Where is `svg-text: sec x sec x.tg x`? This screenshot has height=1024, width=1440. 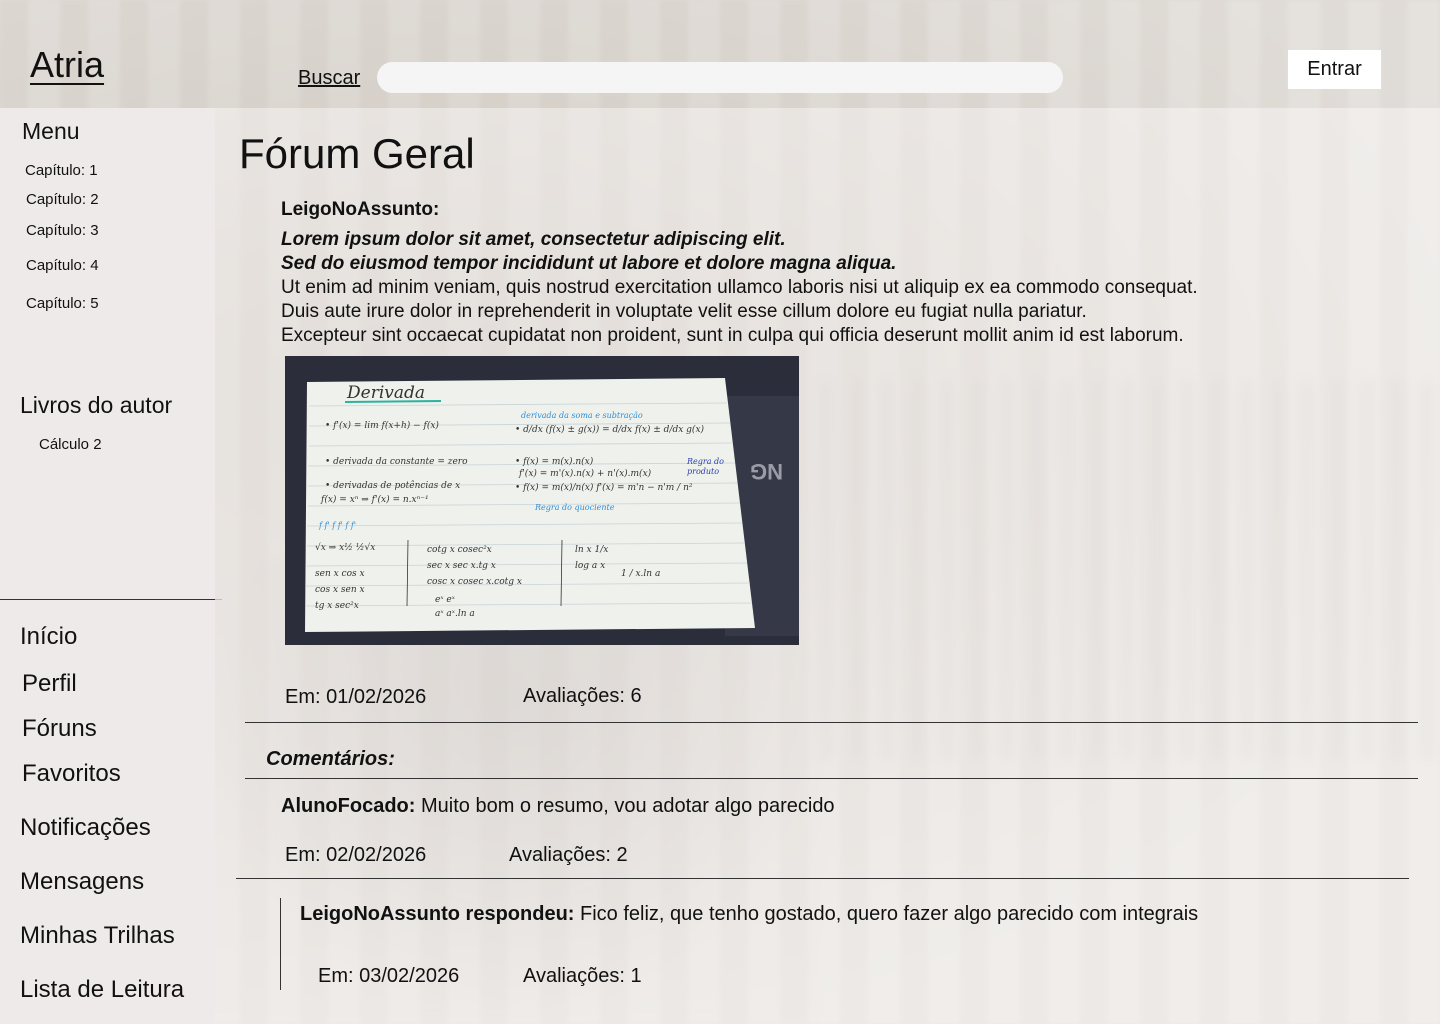 svg-text: sec x sec x.tg x is located at coordinates (461, 566).